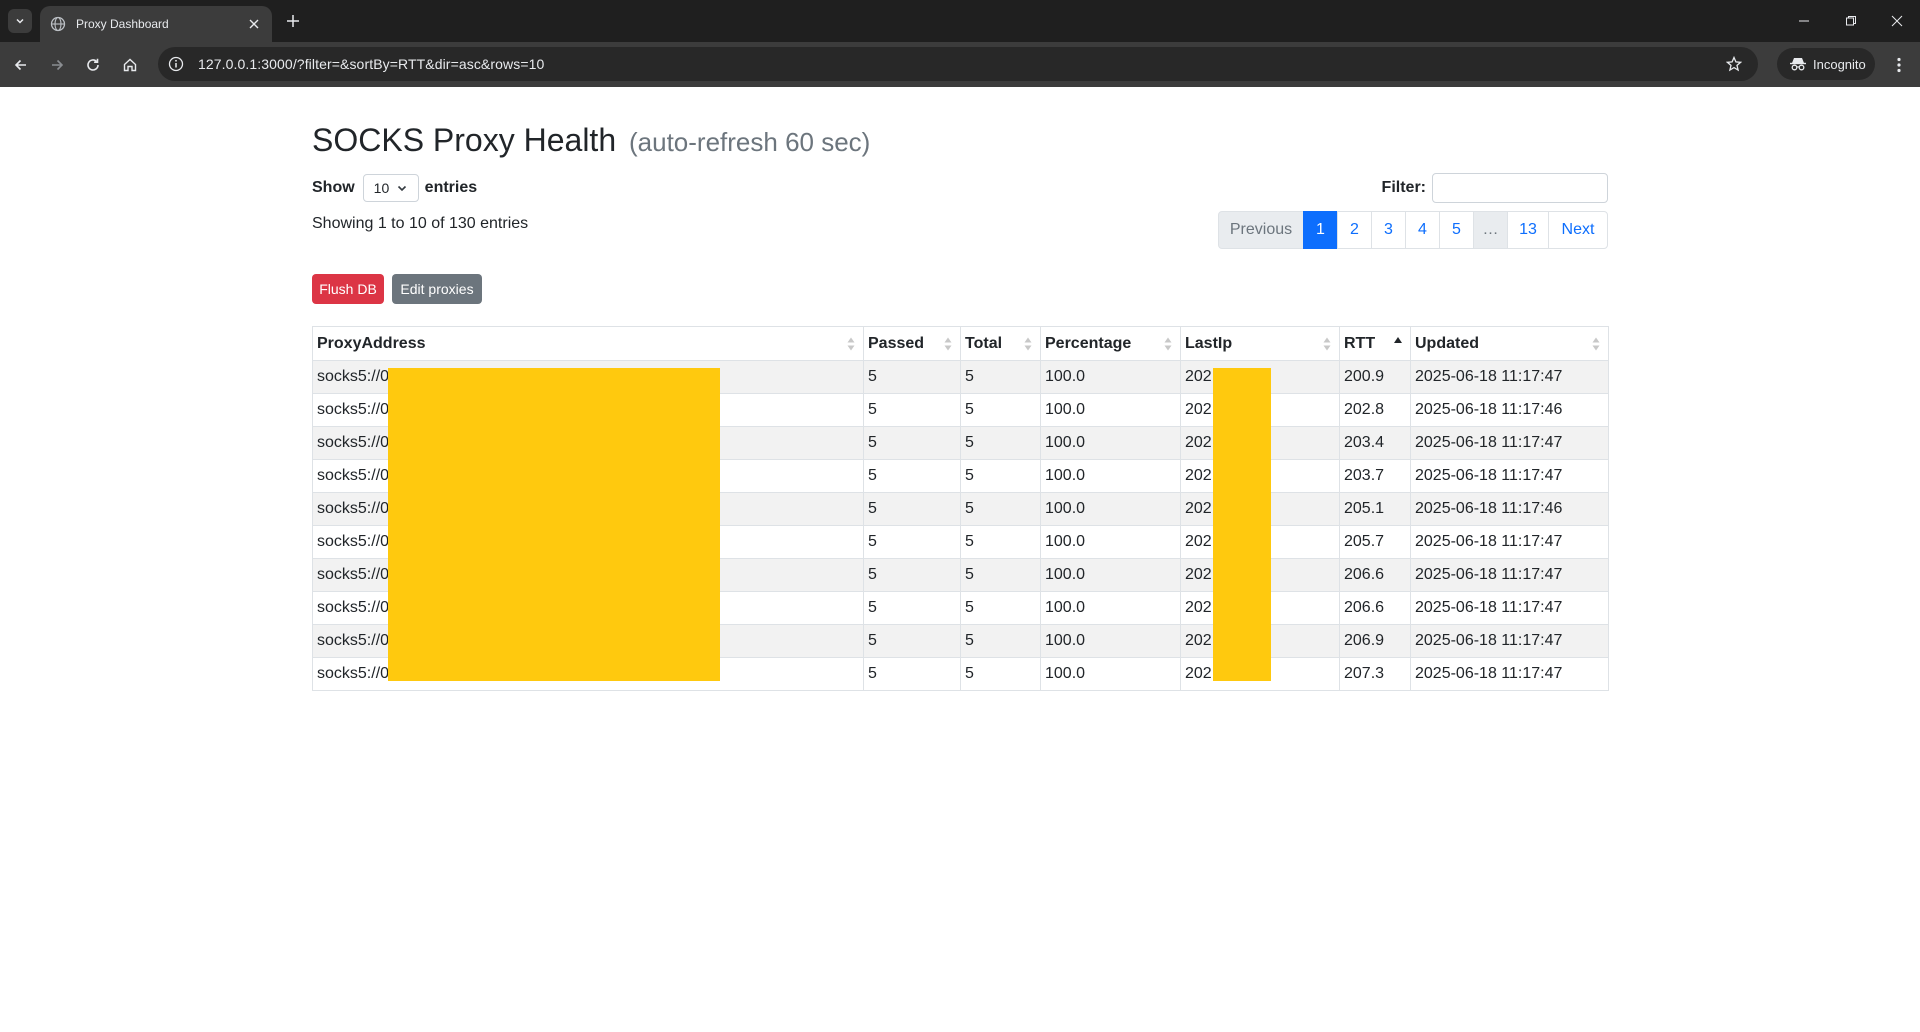 The width and height of the screenshot is (1920, 1032). Describe the element at coordinates (1489, 409) in the screenshot. I see `cell-updated-value: 2025-06-18 11:17:46` at that location.